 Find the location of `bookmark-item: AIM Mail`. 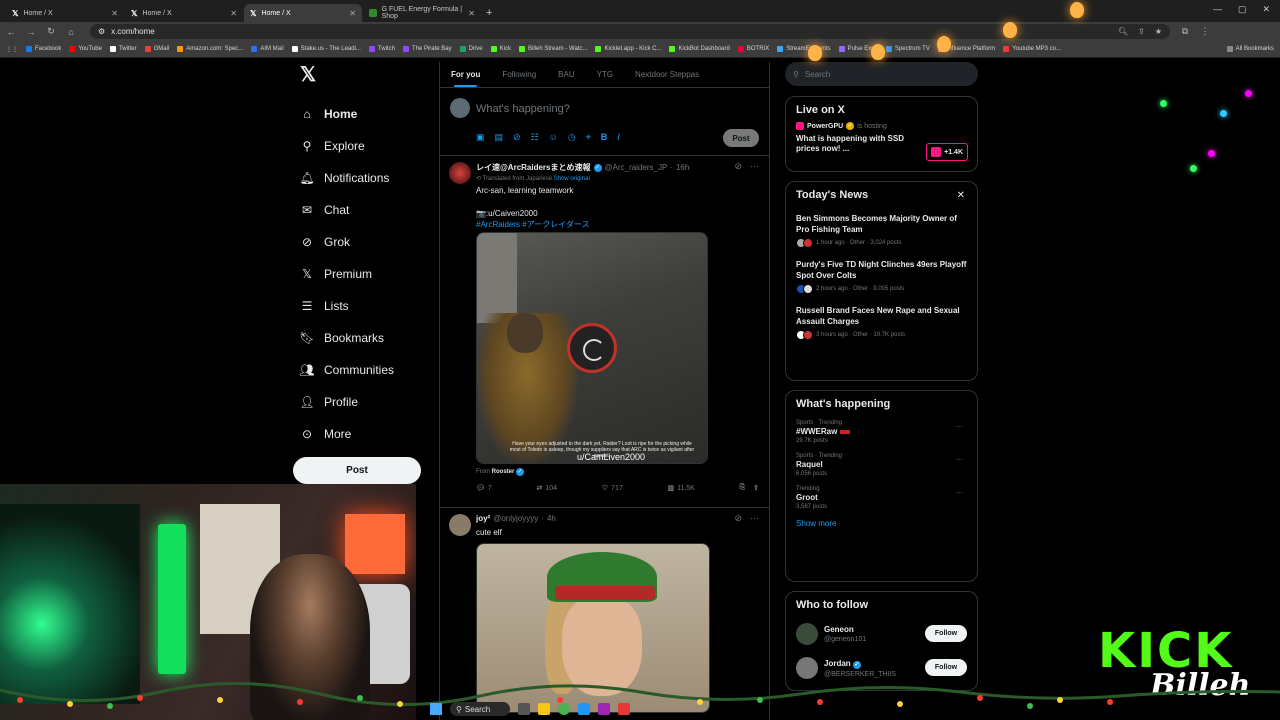

bookmark-item: AIM Mail is located at coordinates (267, 49).